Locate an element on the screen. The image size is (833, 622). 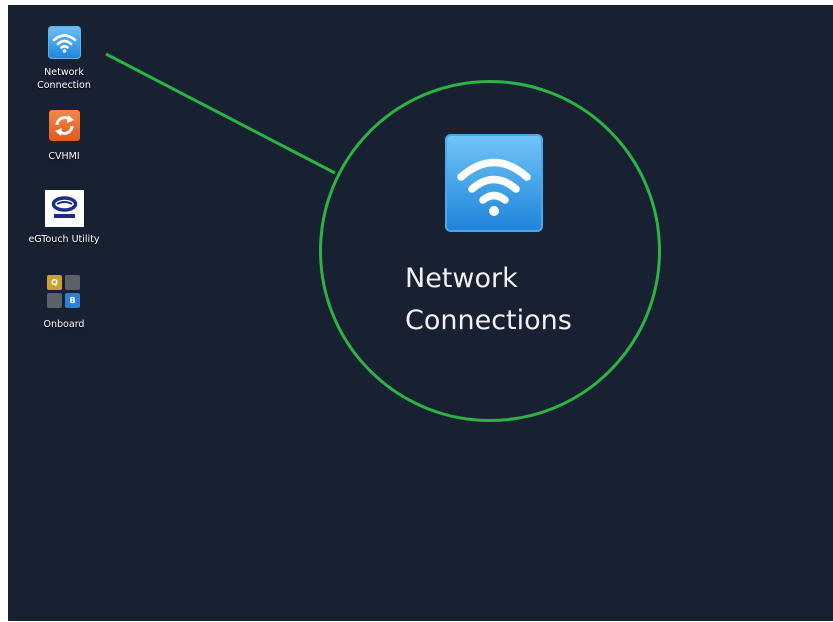
zoom-label: Network Connections is located at coordinates (488, 300).